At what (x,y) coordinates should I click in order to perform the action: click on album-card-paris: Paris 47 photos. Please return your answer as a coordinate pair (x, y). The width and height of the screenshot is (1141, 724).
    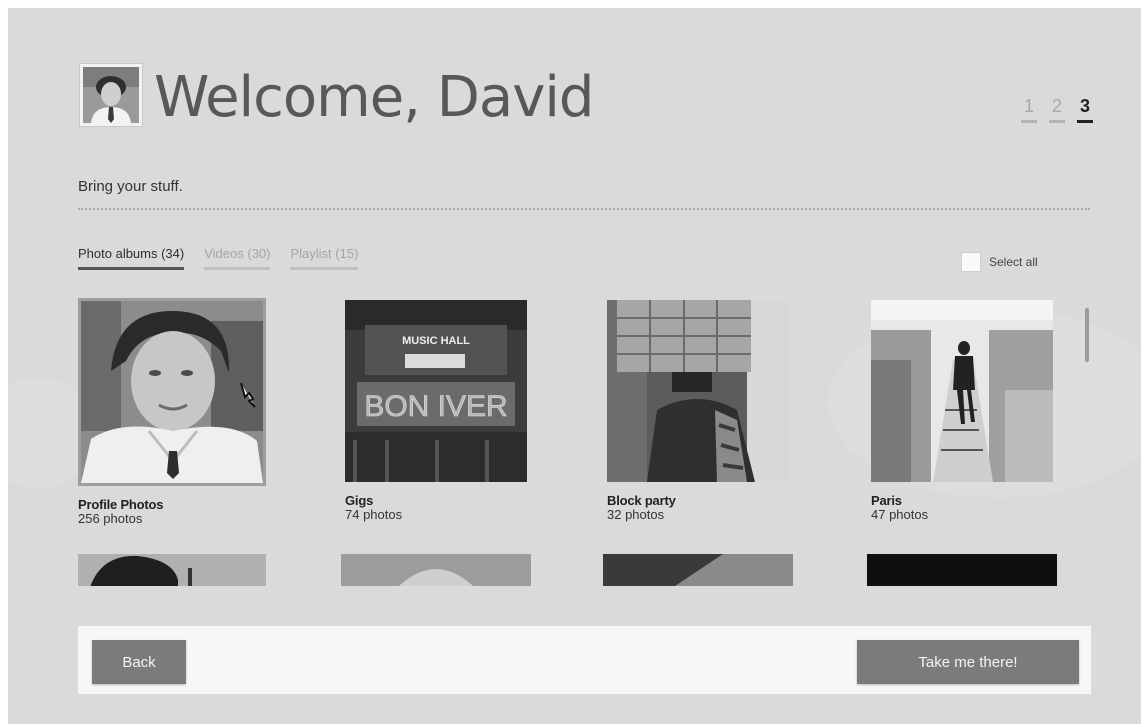
    Looking at the image, I should click on (965, 410).